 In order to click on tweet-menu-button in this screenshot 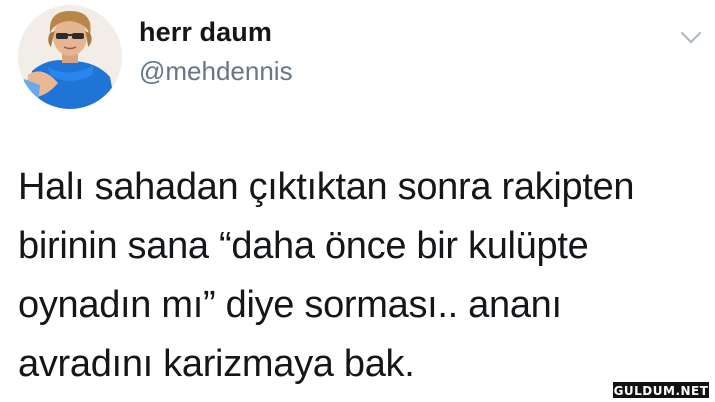, I will do `click(691, 38)`.